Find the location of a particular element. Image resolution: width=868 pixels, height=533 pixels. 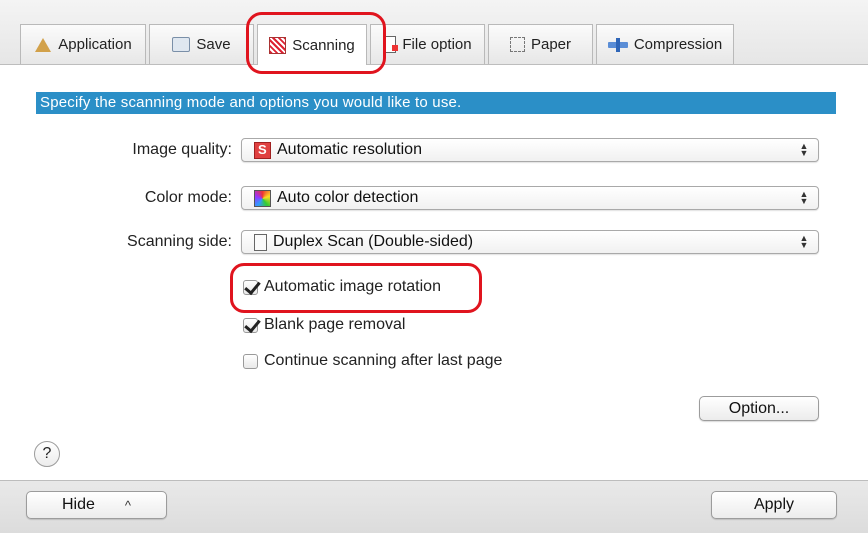

scanning-side-select: Duplex Scan (Double-sided) ▲ ▼ is located at coordinates (530, 242).